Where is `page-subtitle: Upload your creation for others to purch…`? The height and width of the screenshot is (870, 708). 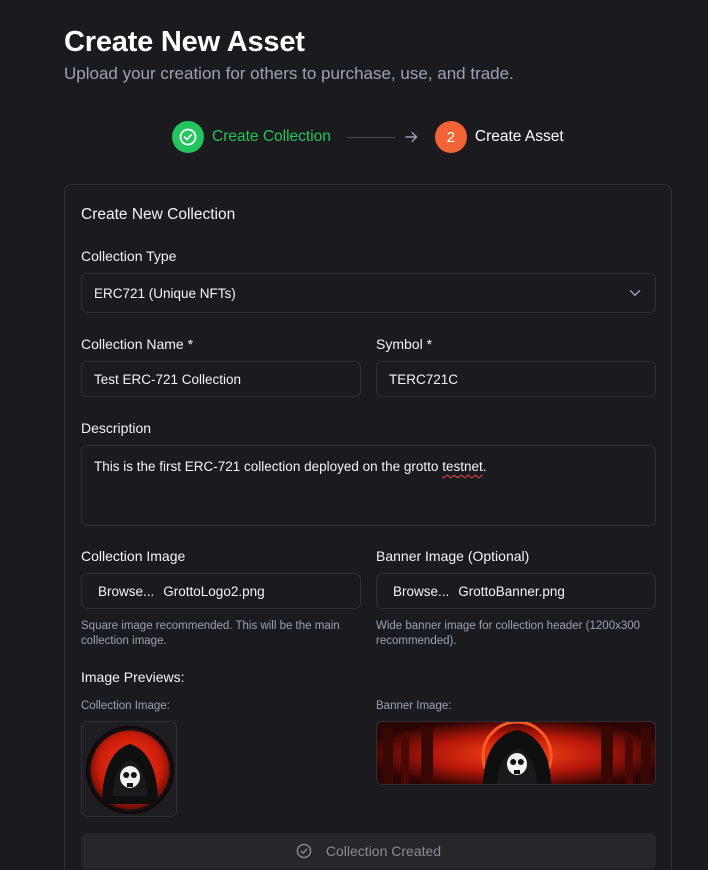
page-subtitle: Upload your creation for others to purch… is located at coordinates (289, 73).